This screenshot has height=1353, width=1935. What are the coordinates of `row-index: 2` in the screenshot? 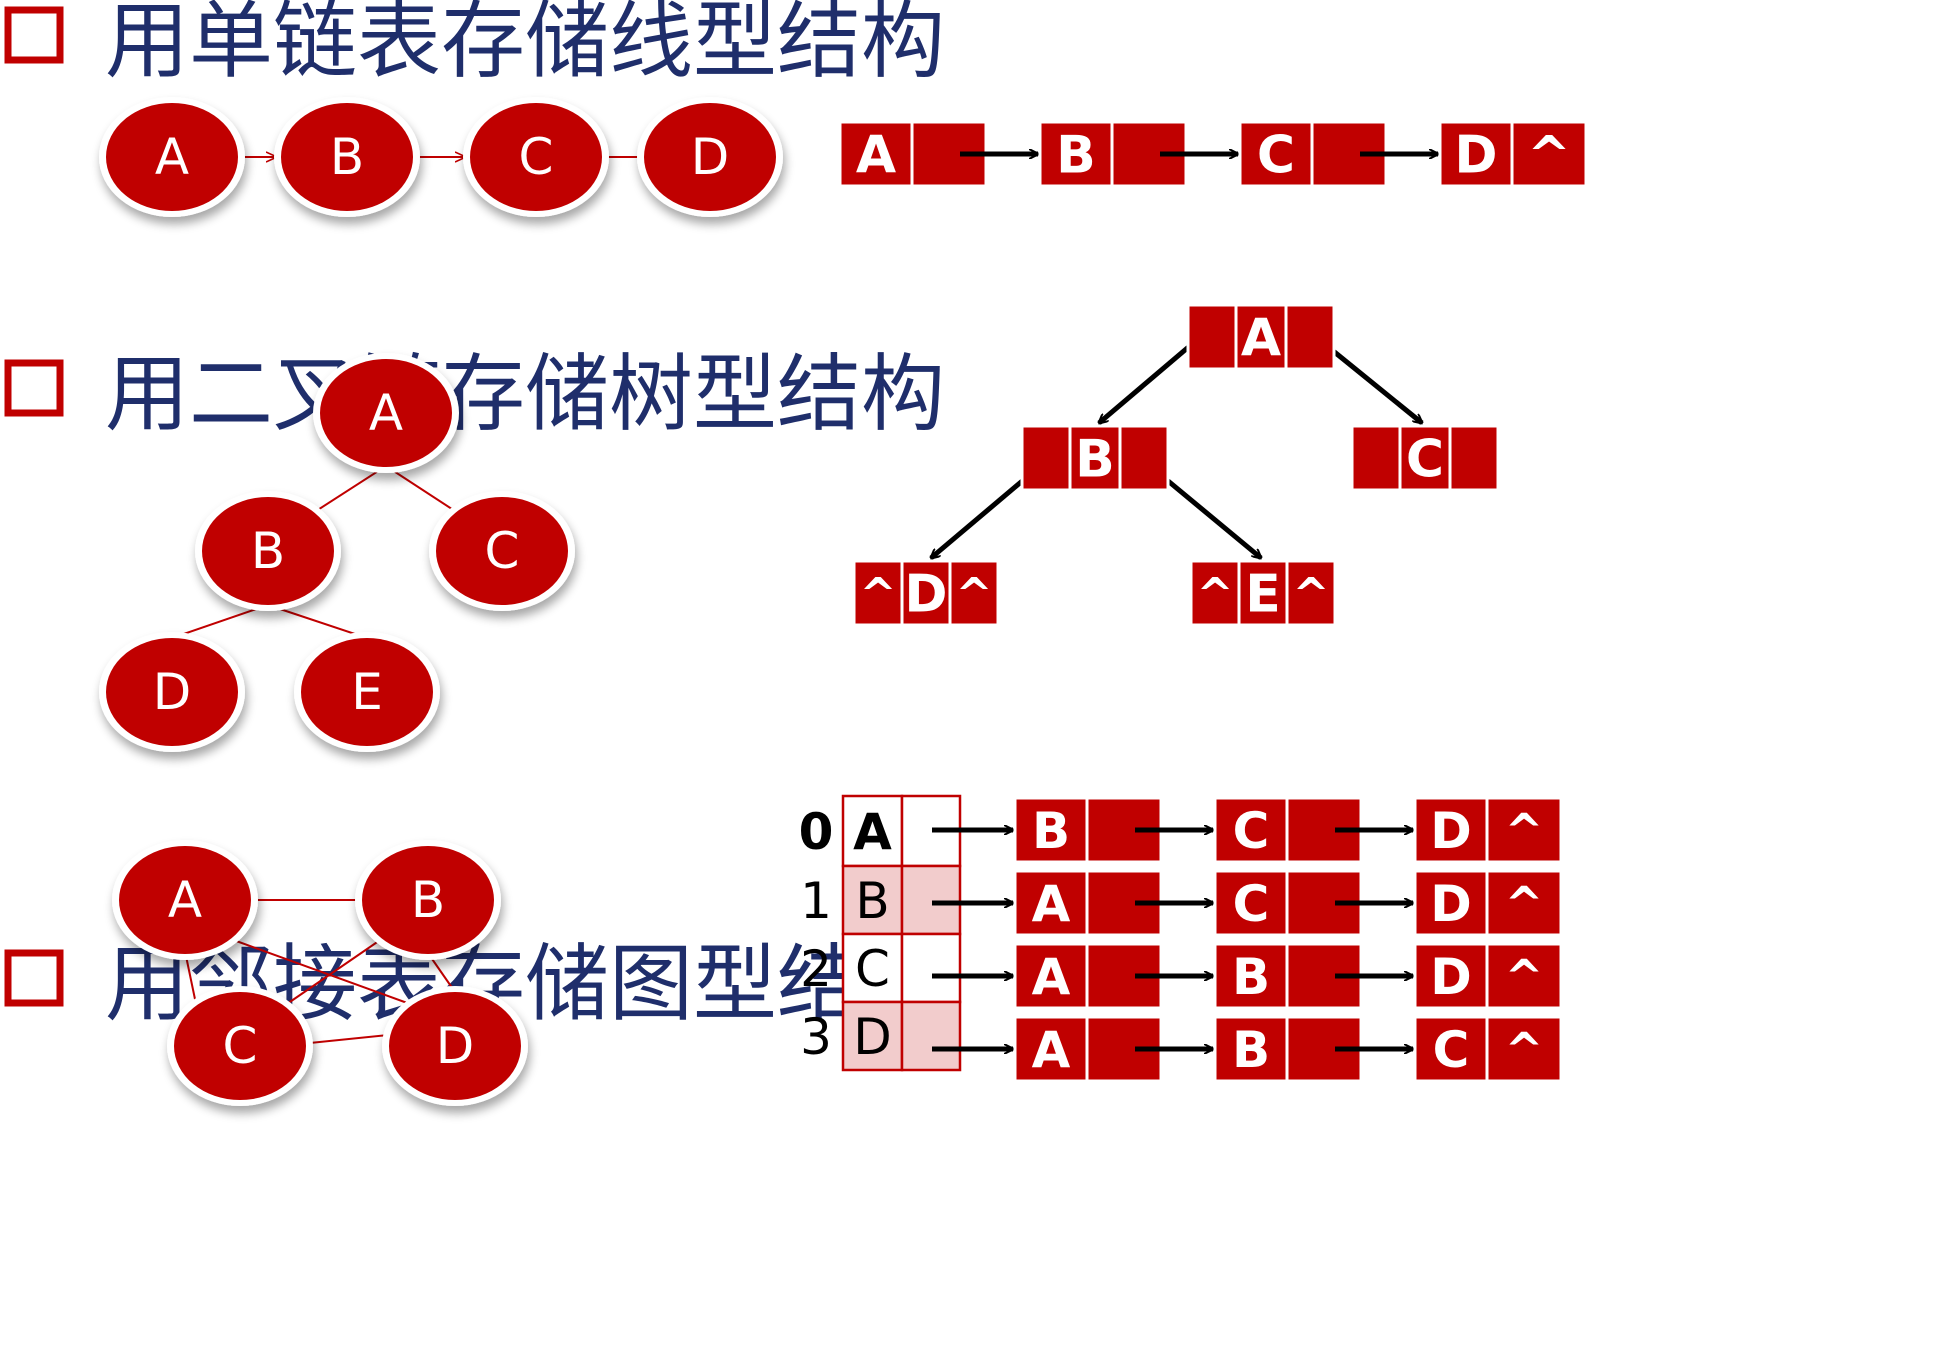 It's located at (816, 969).